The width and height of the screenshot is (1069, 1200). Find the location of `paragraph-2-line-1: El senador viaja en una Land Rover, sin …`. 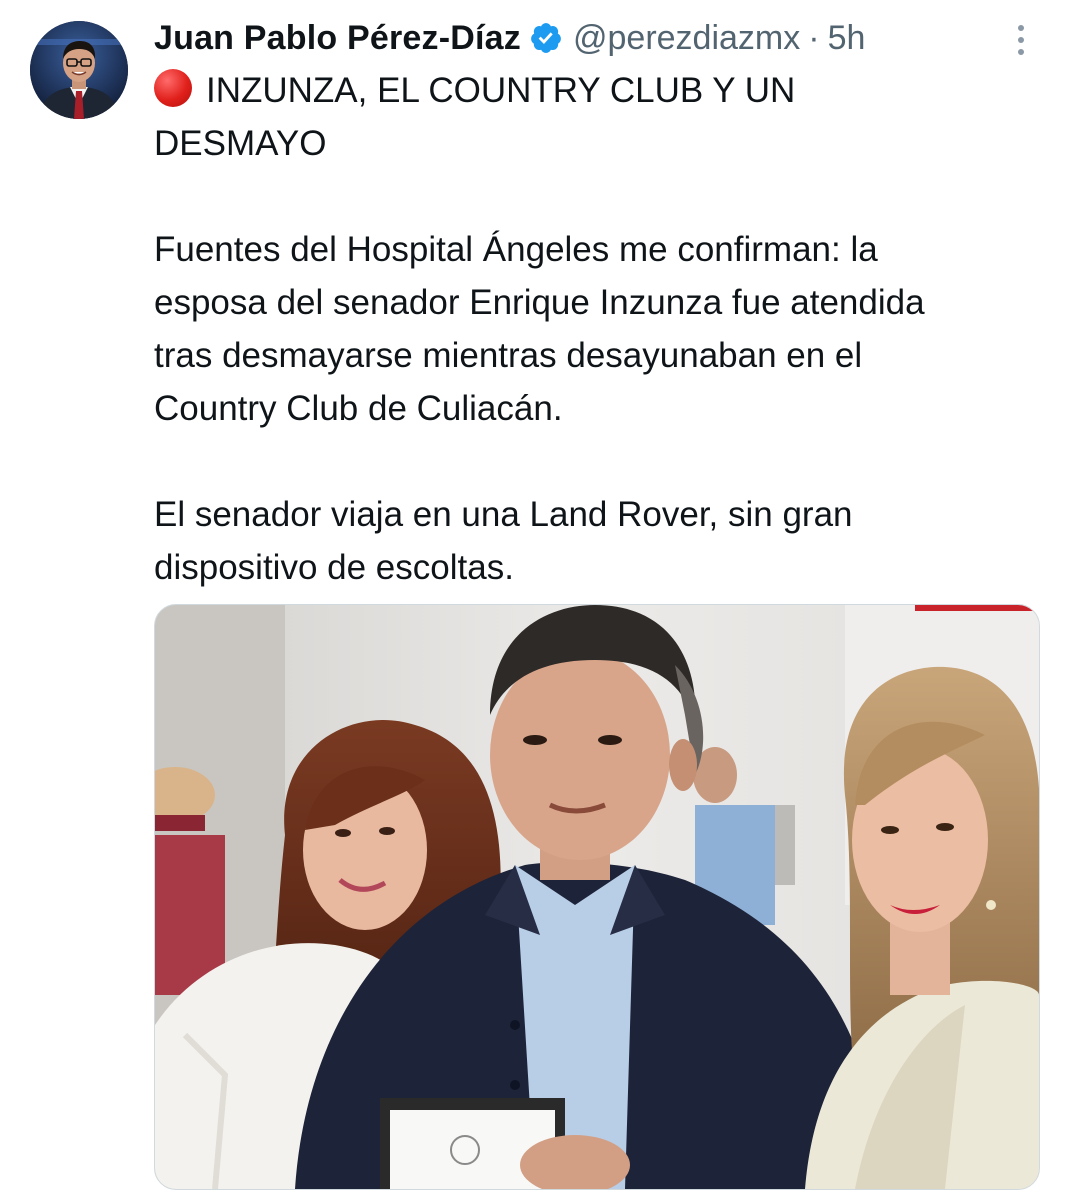

paragraph-2-line-1: El senador viaja en una Land Rover, sin … is located at coordinates (503, 514).